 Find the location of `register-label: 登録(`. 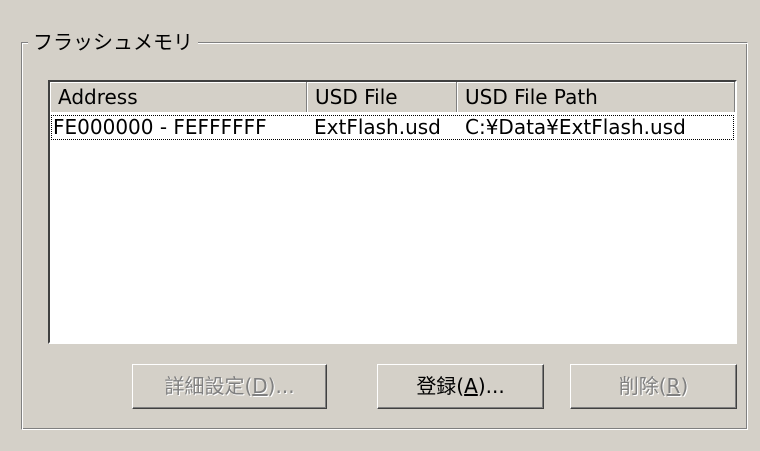

register-label: 登録( is located at coordinates (440, 386).